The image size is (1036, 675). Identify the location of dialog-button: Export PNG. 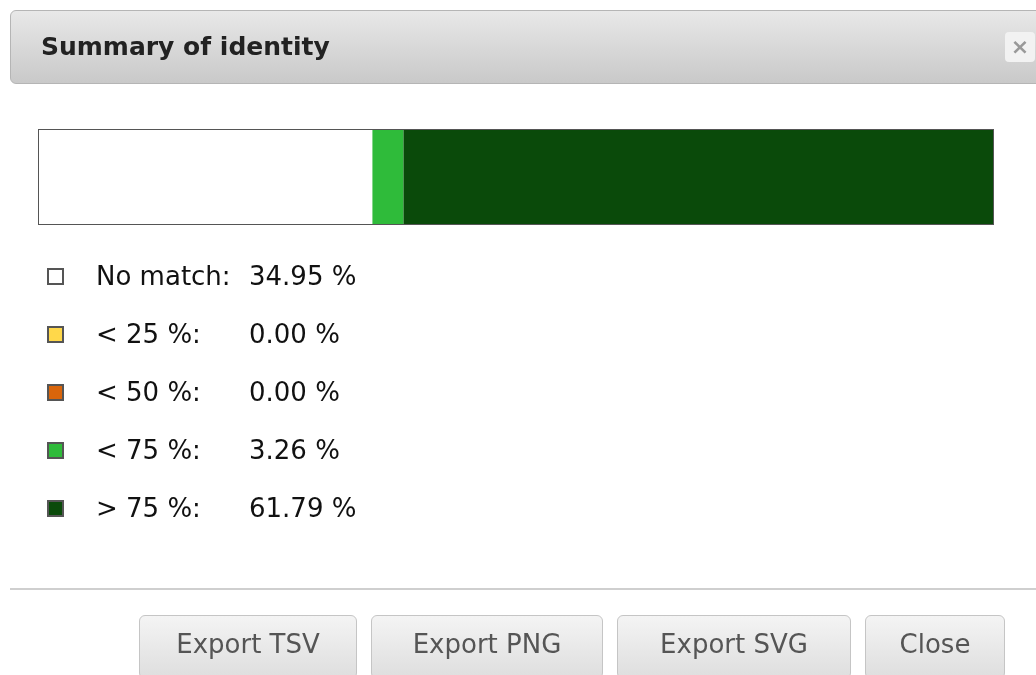
(487, 645).